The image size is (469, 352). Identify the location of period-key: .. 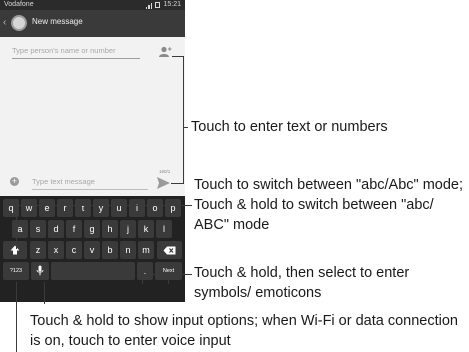
(145, 271).